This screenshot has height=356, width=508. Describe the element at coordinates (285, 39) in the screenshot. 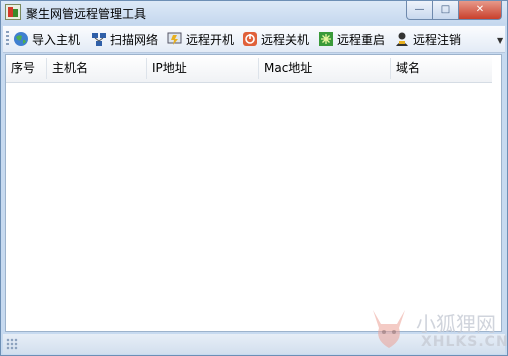

I see `remote-shutdown-label: 远程关机` at that location.